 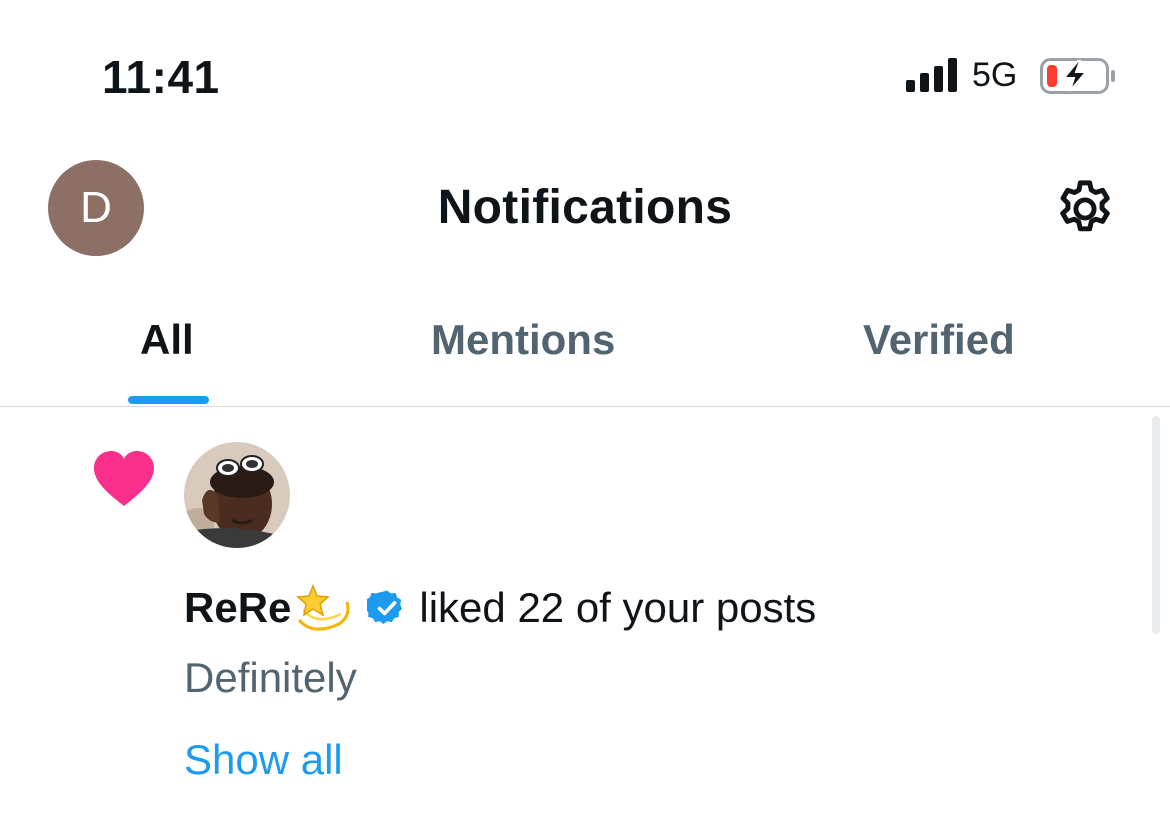 I want to click on tab-mentions: Mentions, so click(x=523, y=340).